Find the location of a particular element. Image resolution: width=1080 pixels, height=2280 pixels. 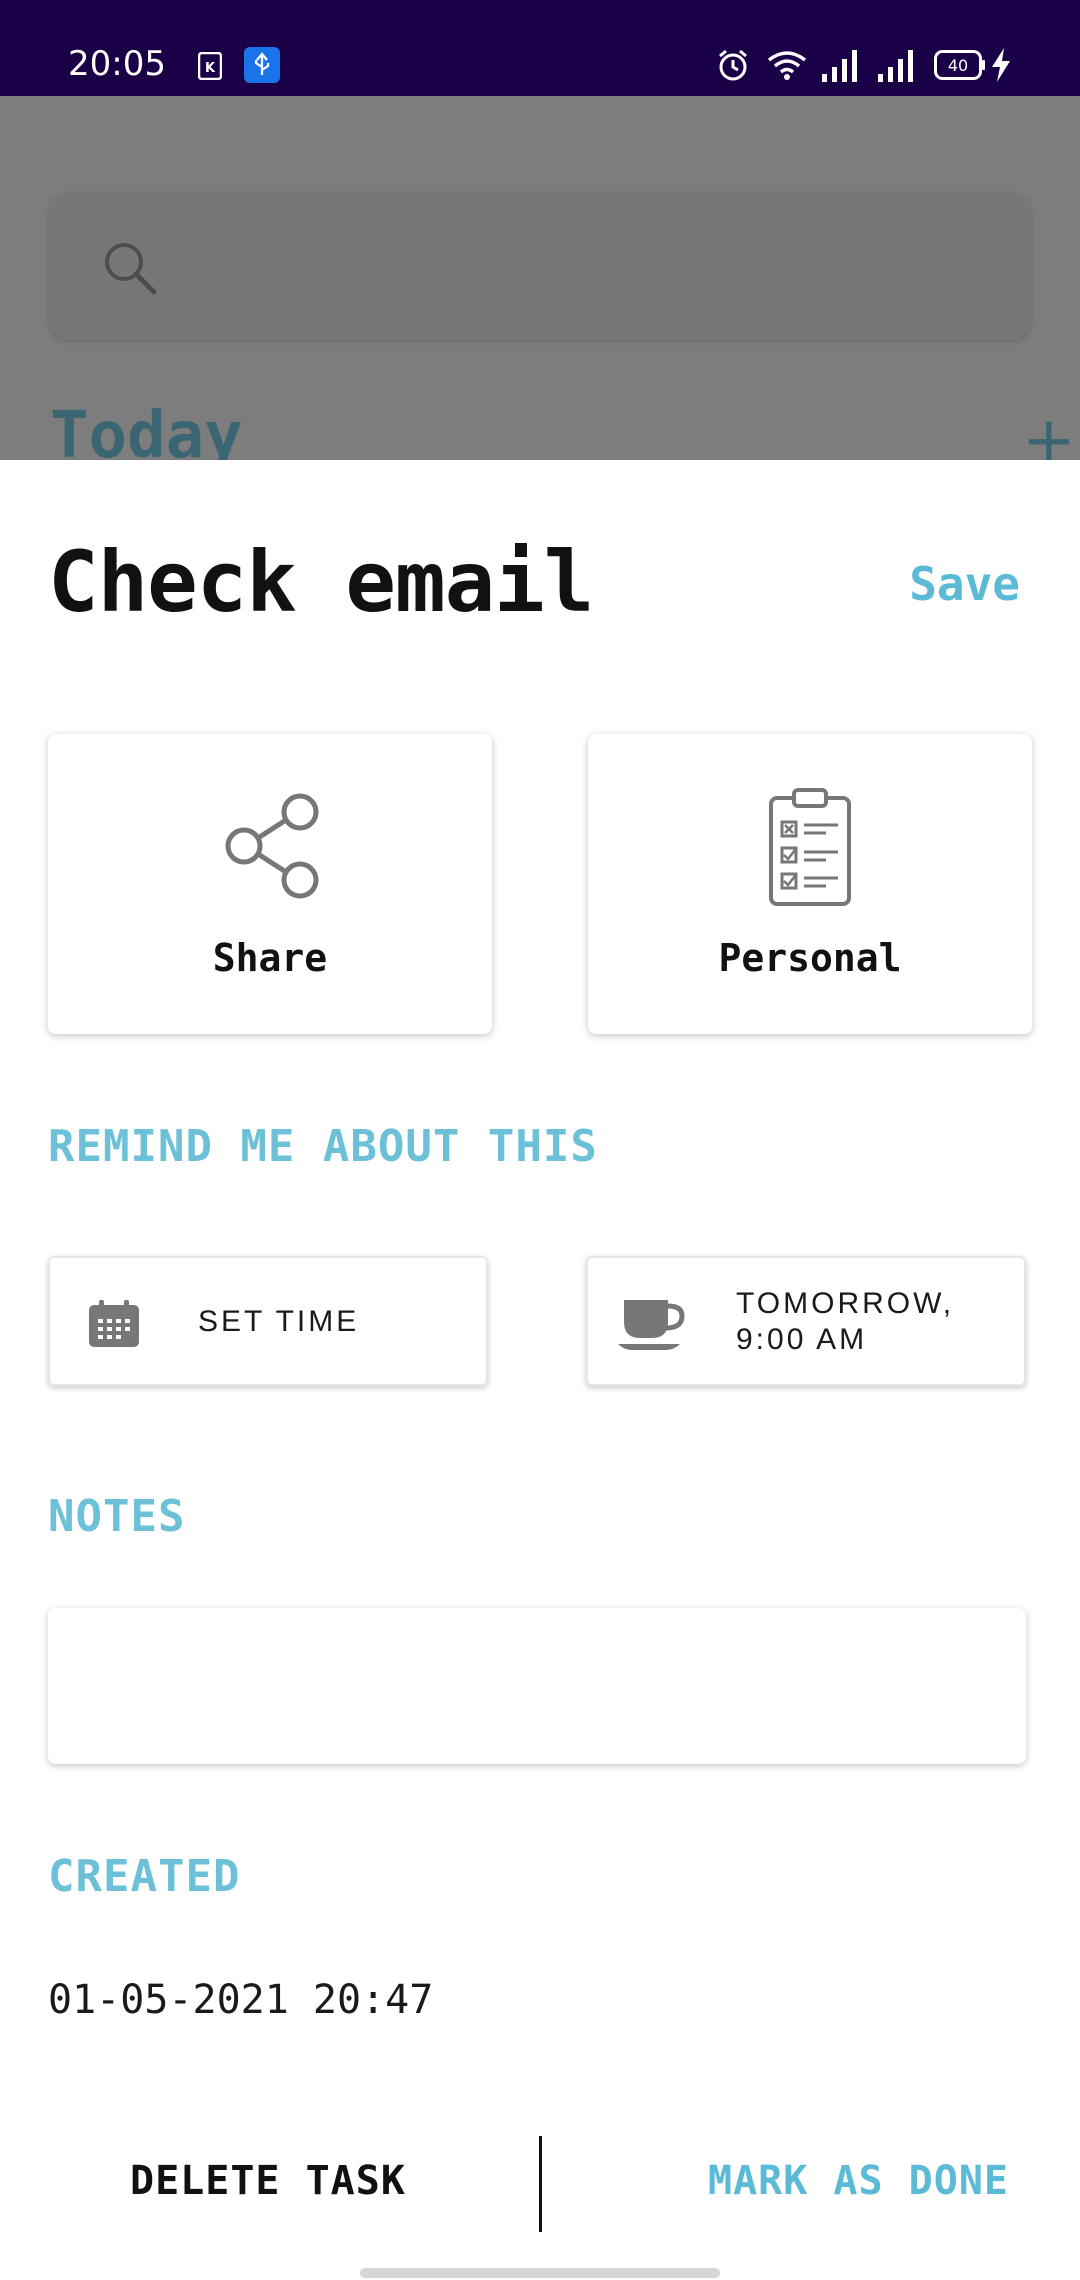

task-title: Check email is located at coordinates (321, 582).